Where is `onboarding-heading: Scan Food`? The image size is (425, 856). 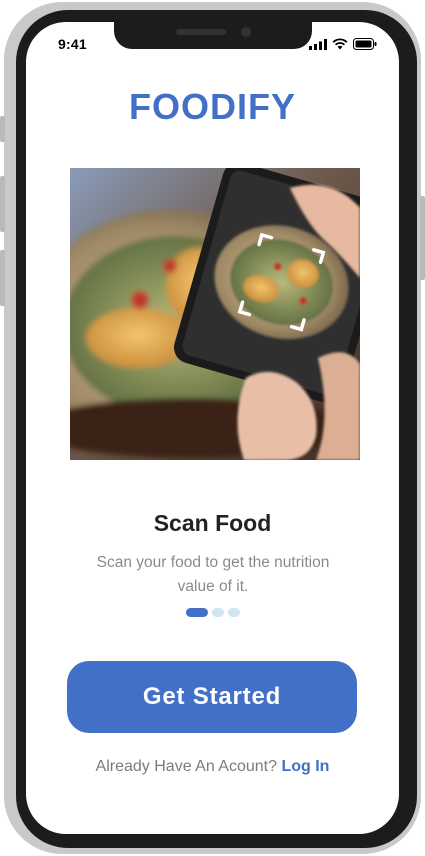
onboarding-heading: Scan Food is located at coordinates (212, 523).